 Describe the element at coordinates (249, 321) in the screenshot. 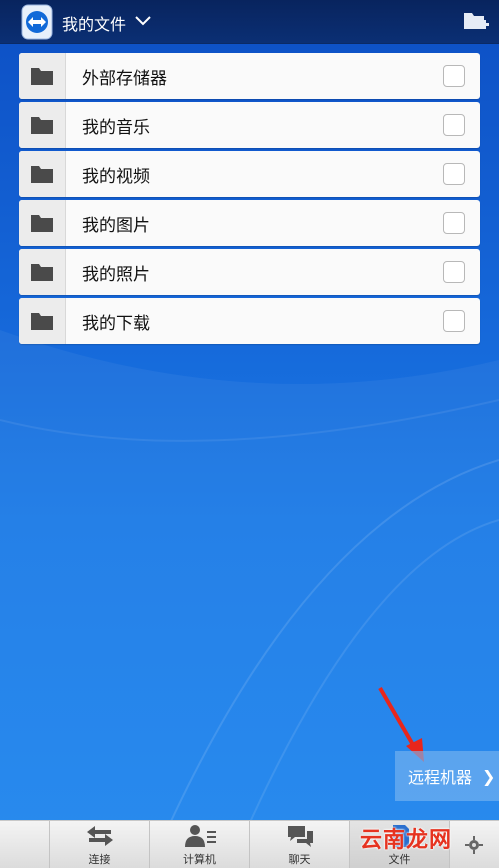

I see `folder-row-downloads: 我的下载` at that location.